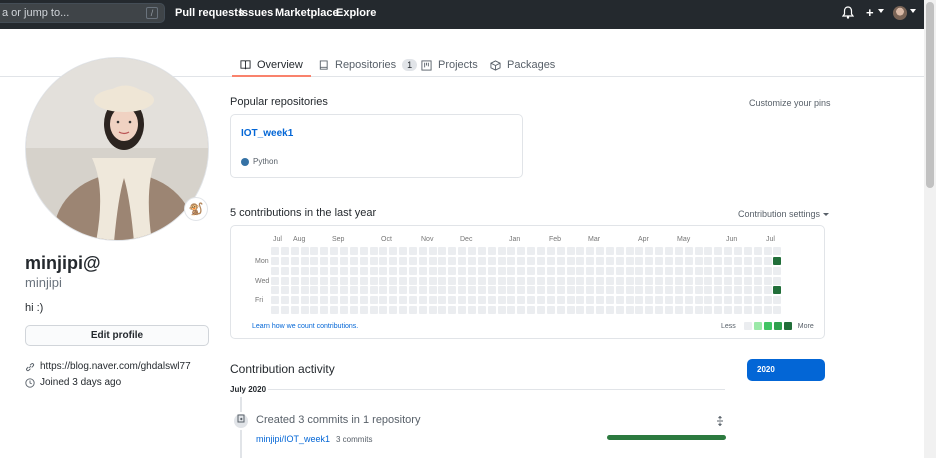  Describe the element at coordinates (305, 326) in the screenshot. I see `learn-contributions-link: Learn how we count contributions.` at that location.